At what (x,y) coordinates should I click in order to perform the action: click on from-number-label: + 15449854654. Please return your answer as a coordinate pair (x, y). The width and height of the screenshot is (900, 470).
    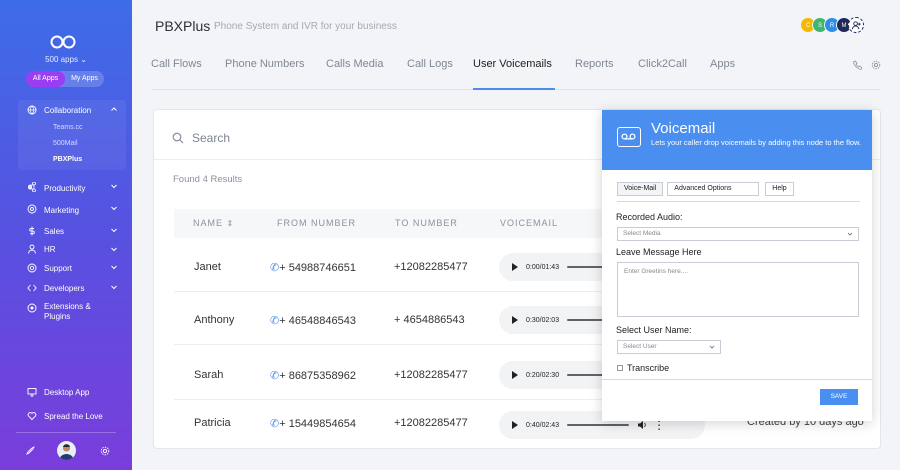
    Looking at the image, I should click on (317, 424).